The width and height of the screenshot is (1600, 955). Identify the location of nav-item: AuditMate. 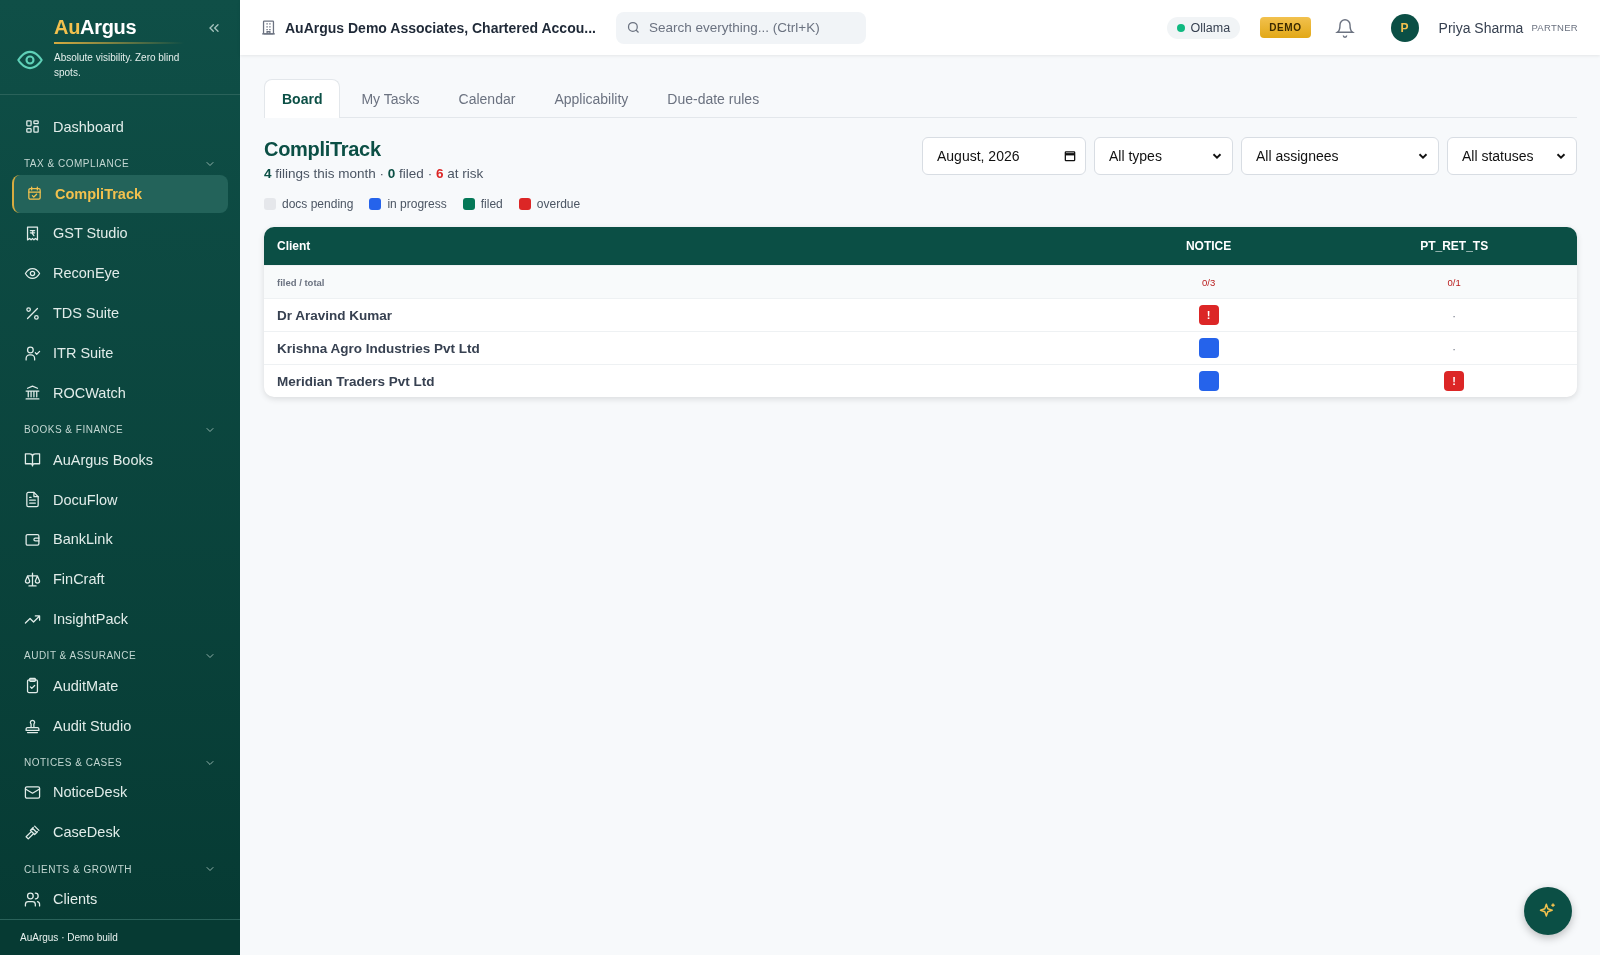
(120, 685).